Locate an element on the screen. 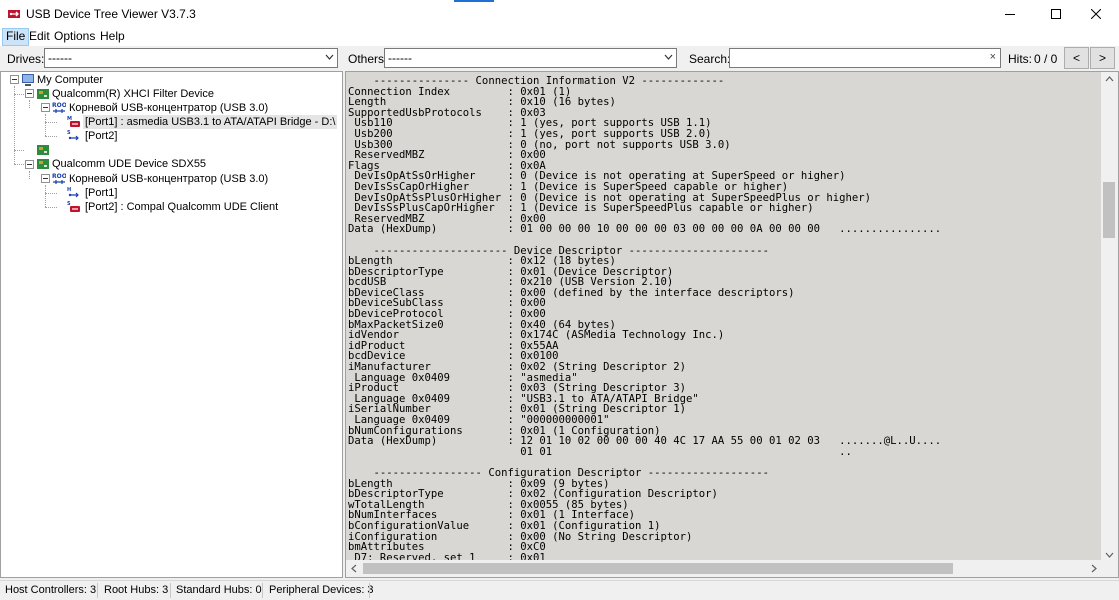 The image size is (1119, 600). search-clear-button: × is located at coordinates (993, 57).